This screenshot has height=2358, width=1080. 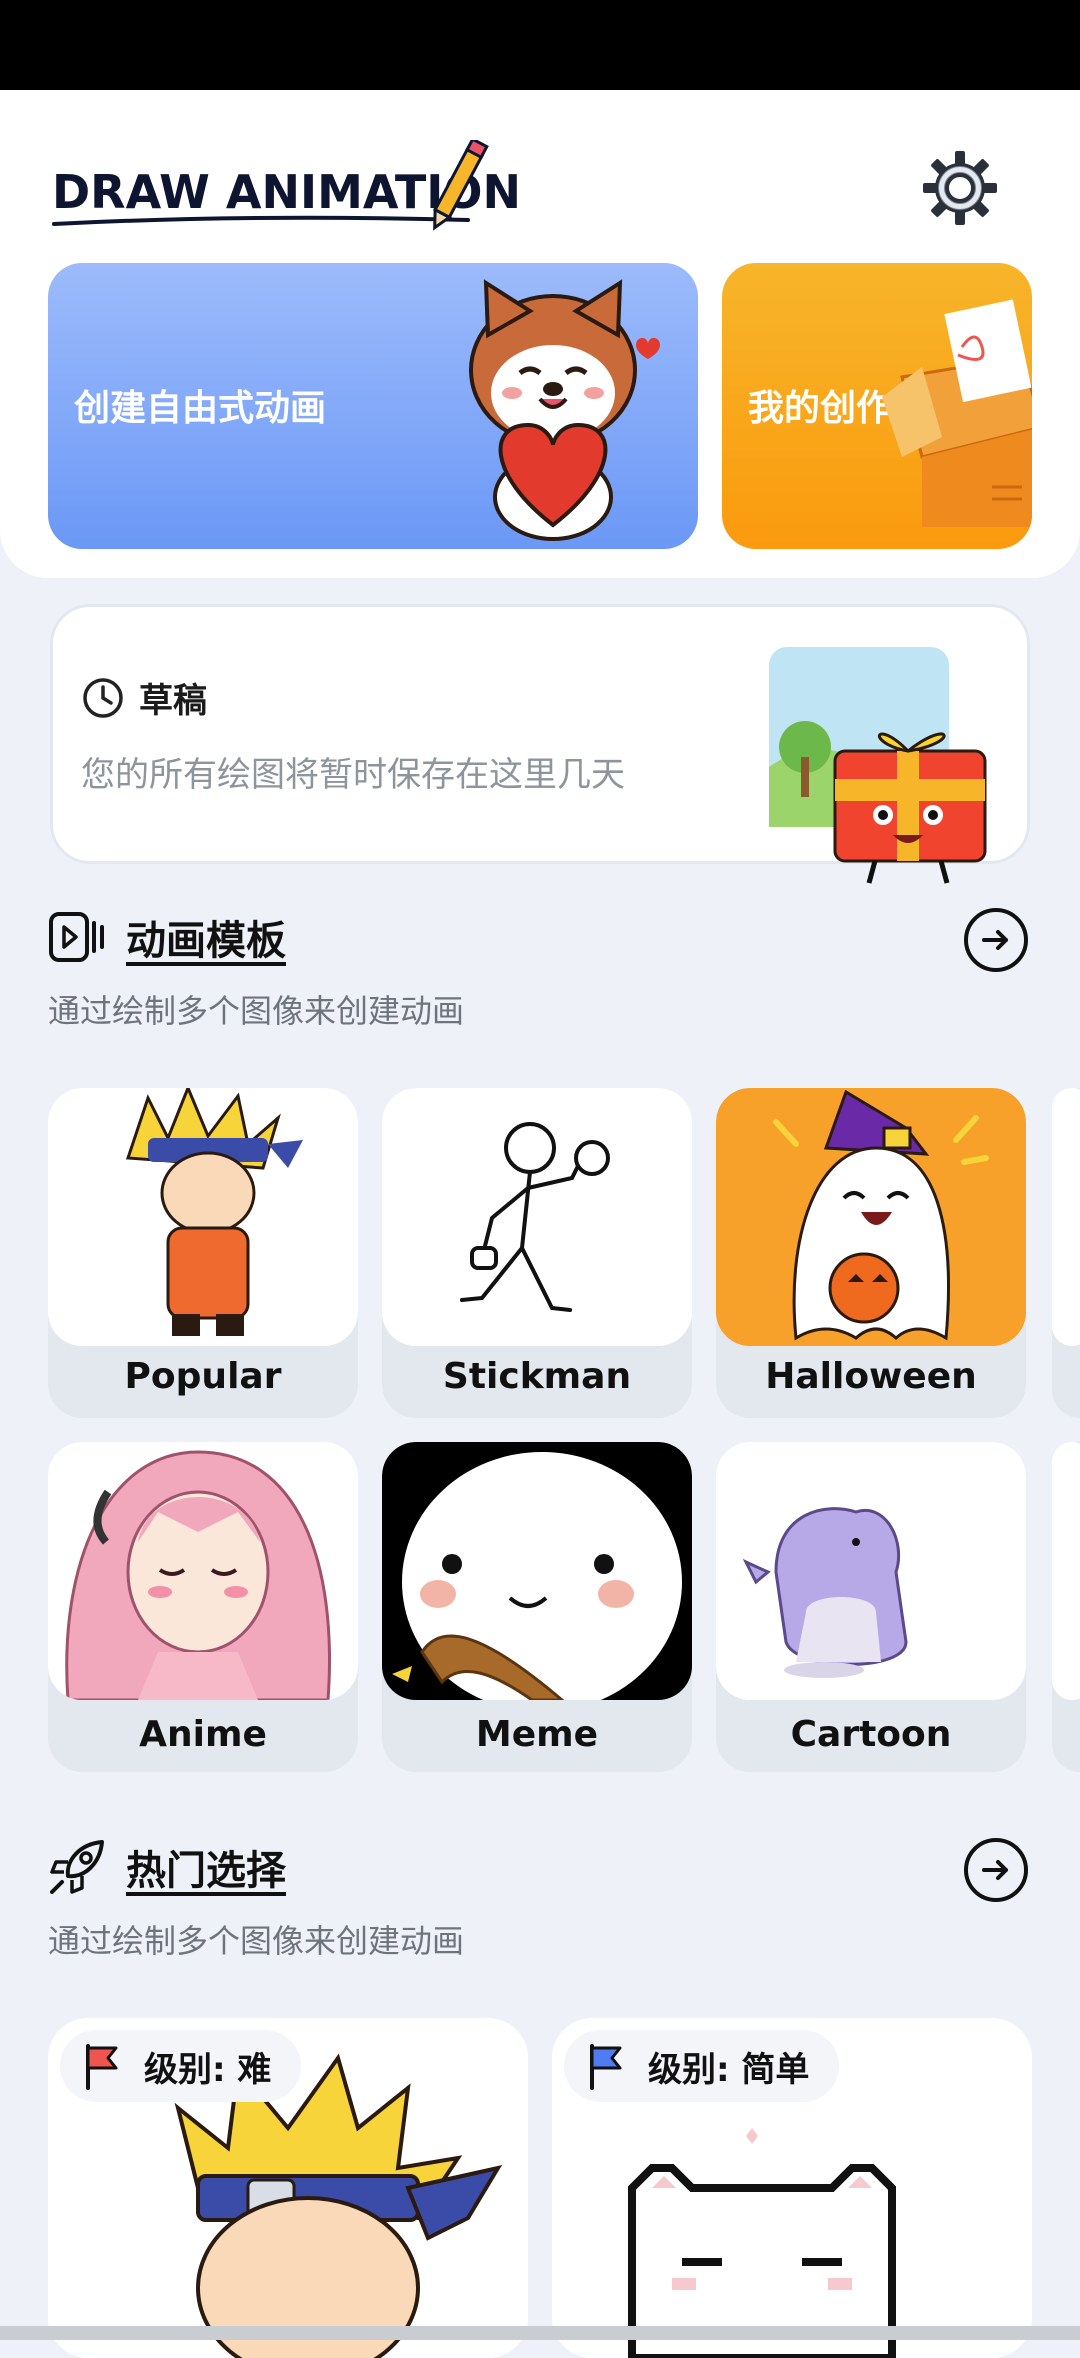 What do you see at coordinates (103, 697) in the screenshot?
I see `clock-icon` at bounding box center [103, 697].